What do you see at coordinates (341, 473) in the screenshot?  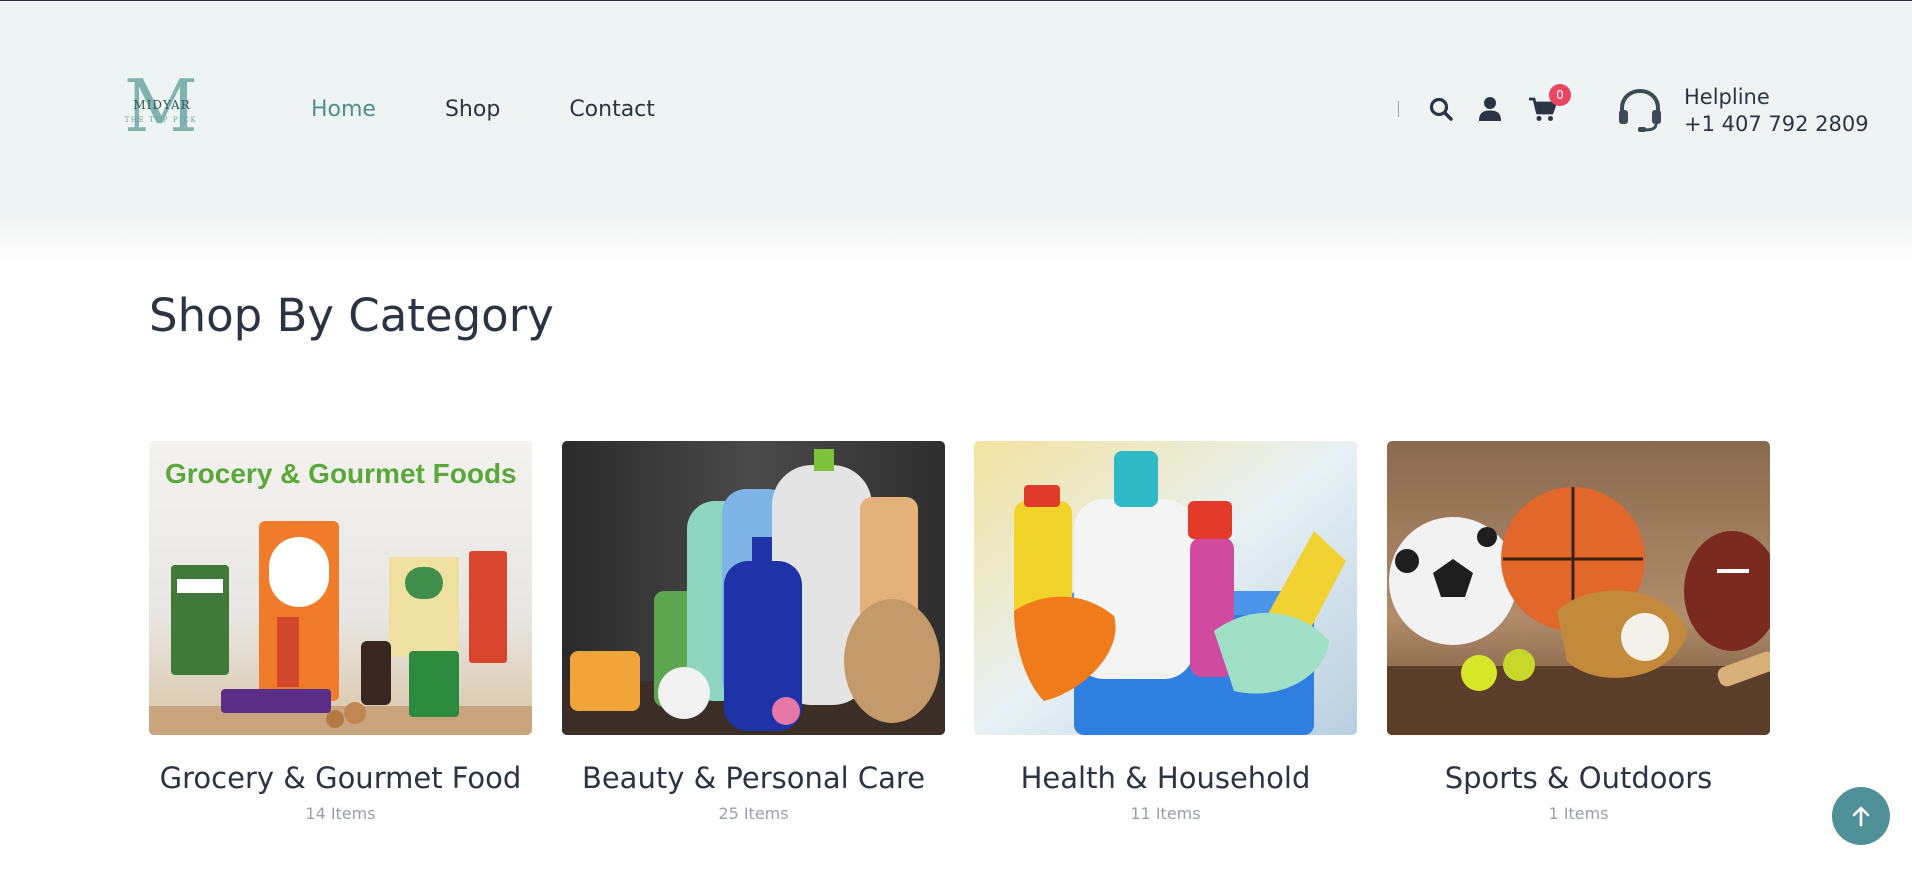 I see `grocery-image-caption: Grocery & Gourmet Foods` at bounding box center [341, 473].